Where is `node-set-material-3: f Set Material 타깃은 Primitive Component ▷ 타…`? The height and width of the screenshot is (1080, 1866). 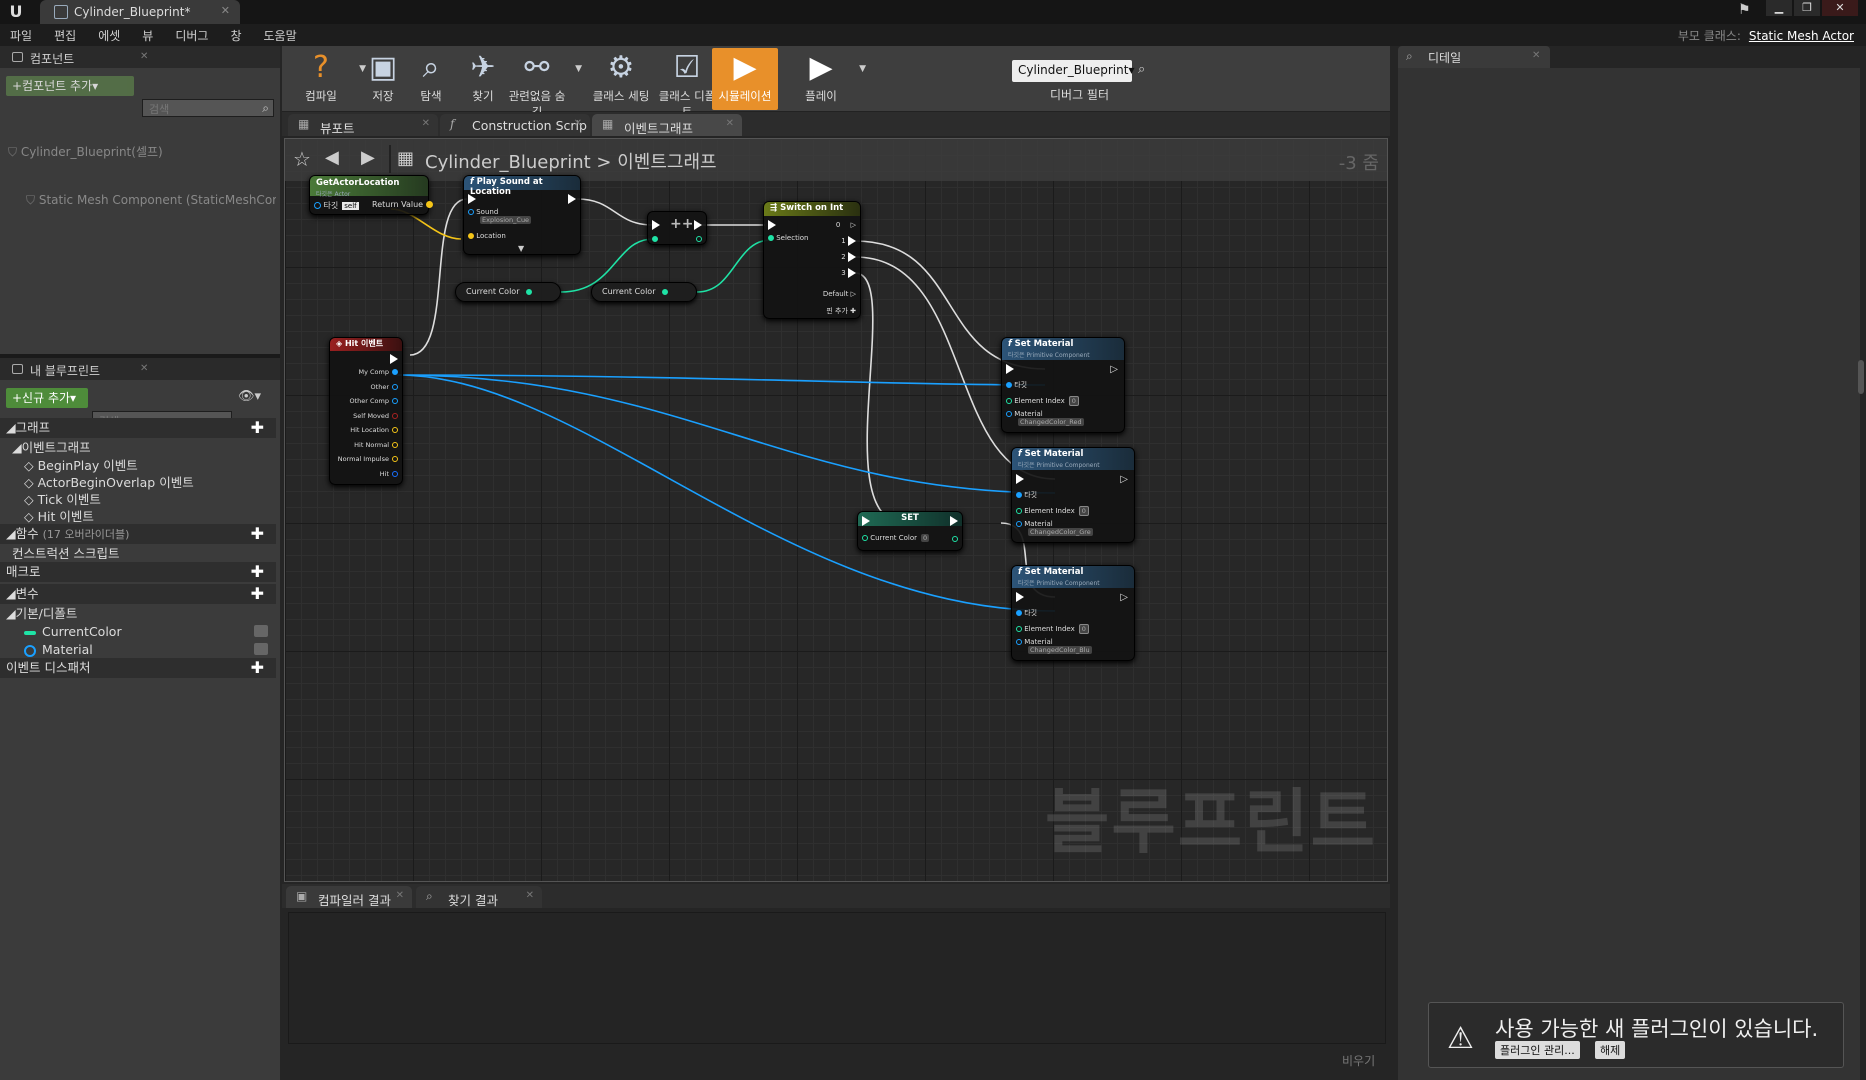 node-set-material-3: f Set Material 타깃은 Primitive Component ▷ 타… is located at coordinates (1073, 613).